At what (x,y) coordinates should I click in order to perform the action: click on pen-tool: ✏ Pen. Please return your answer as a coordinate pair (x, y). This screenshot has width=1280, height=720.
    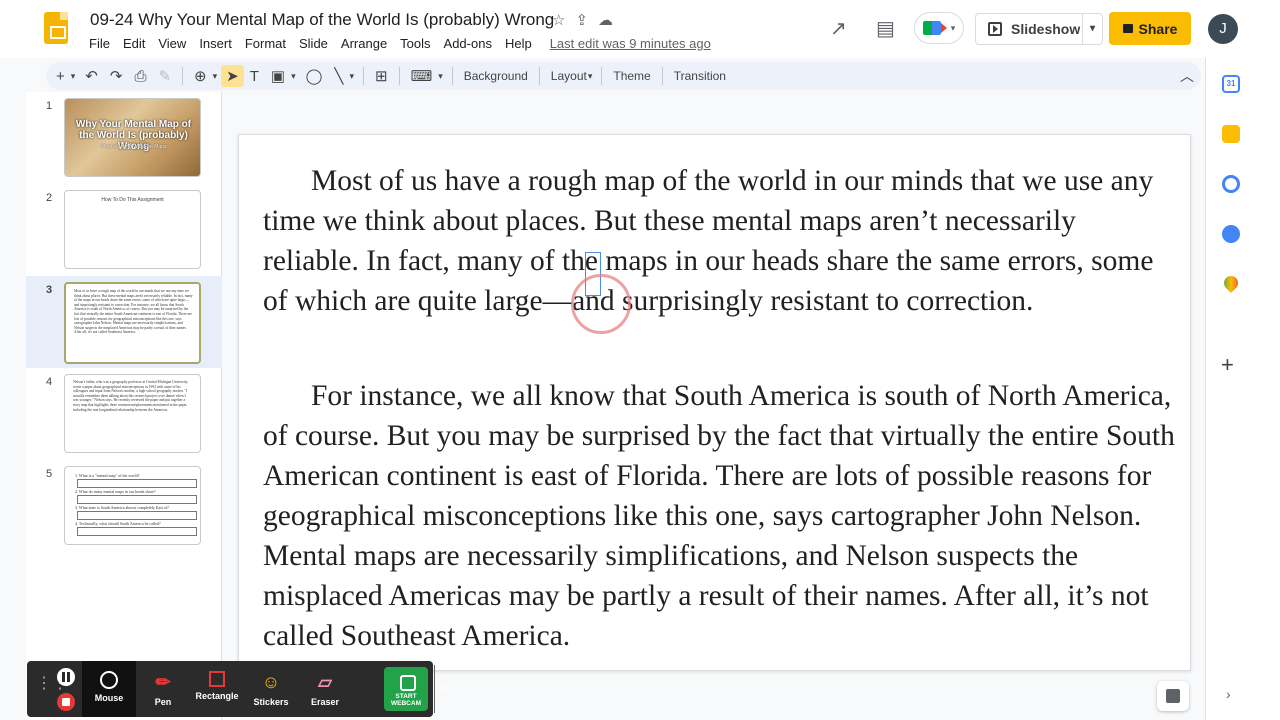
    Looking at the image, I should click on (163, 689).